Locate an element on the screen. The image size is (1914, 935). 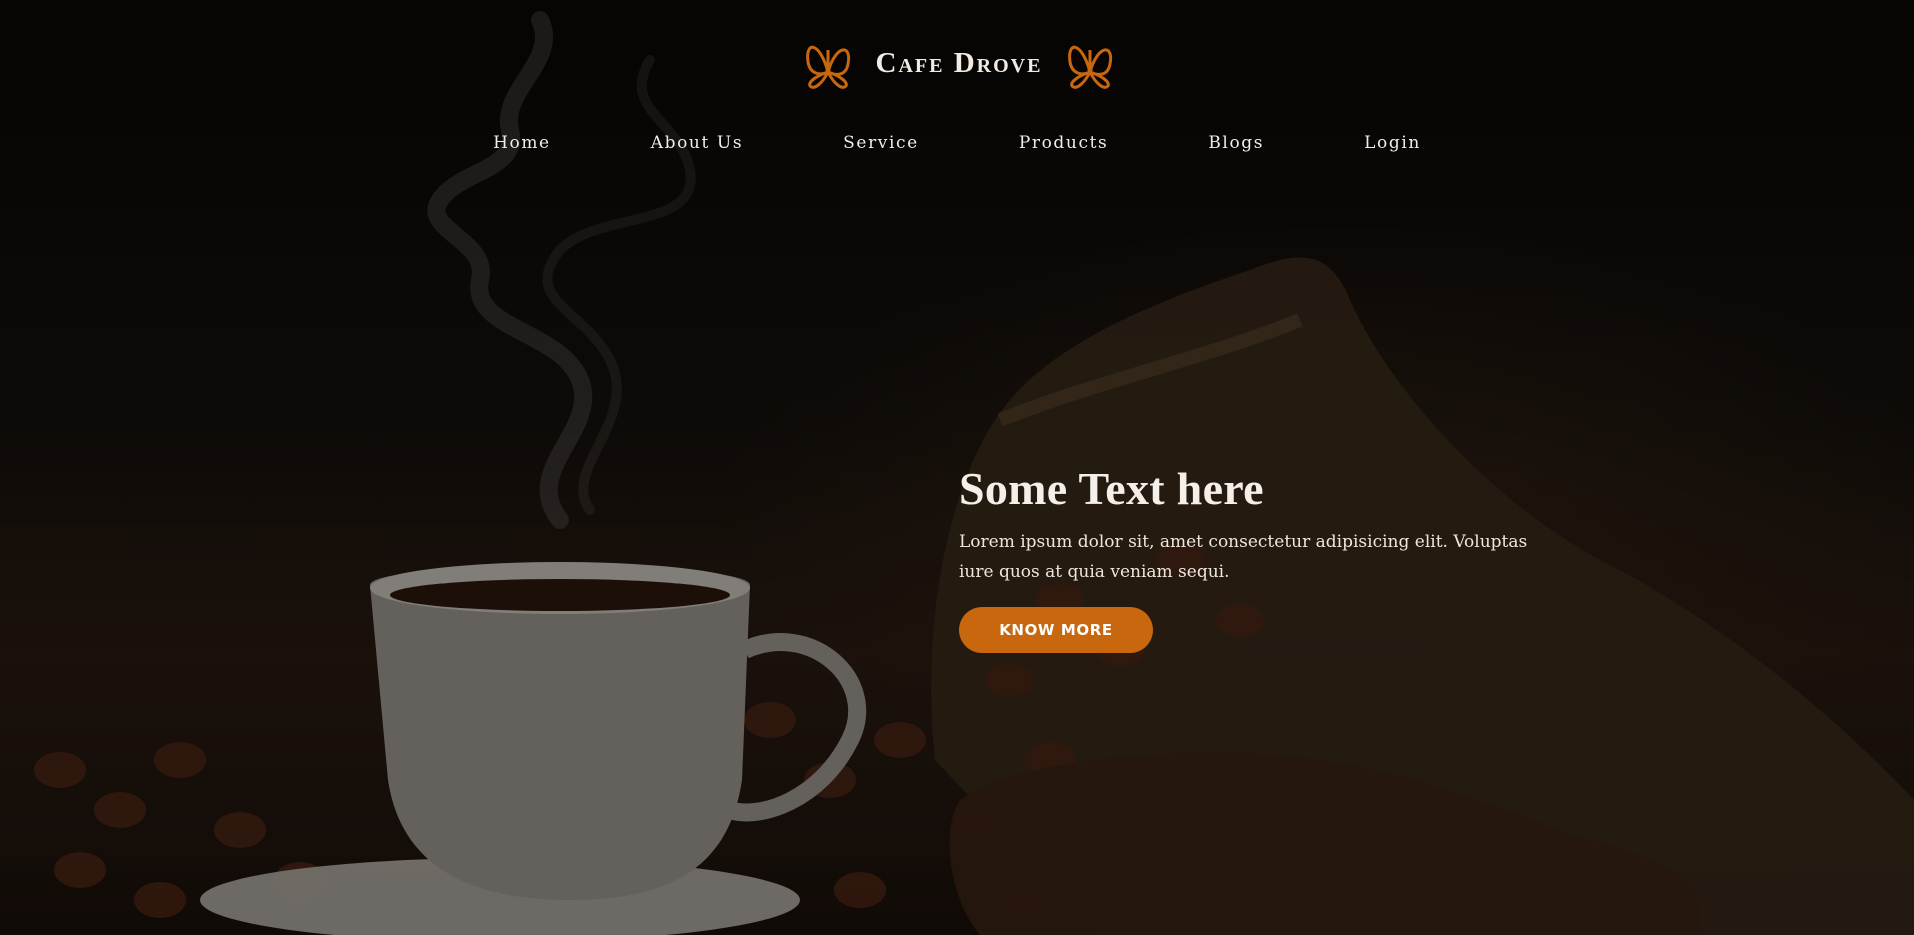
hero-headline: Some Text here is located at coordinates (1111, 488).